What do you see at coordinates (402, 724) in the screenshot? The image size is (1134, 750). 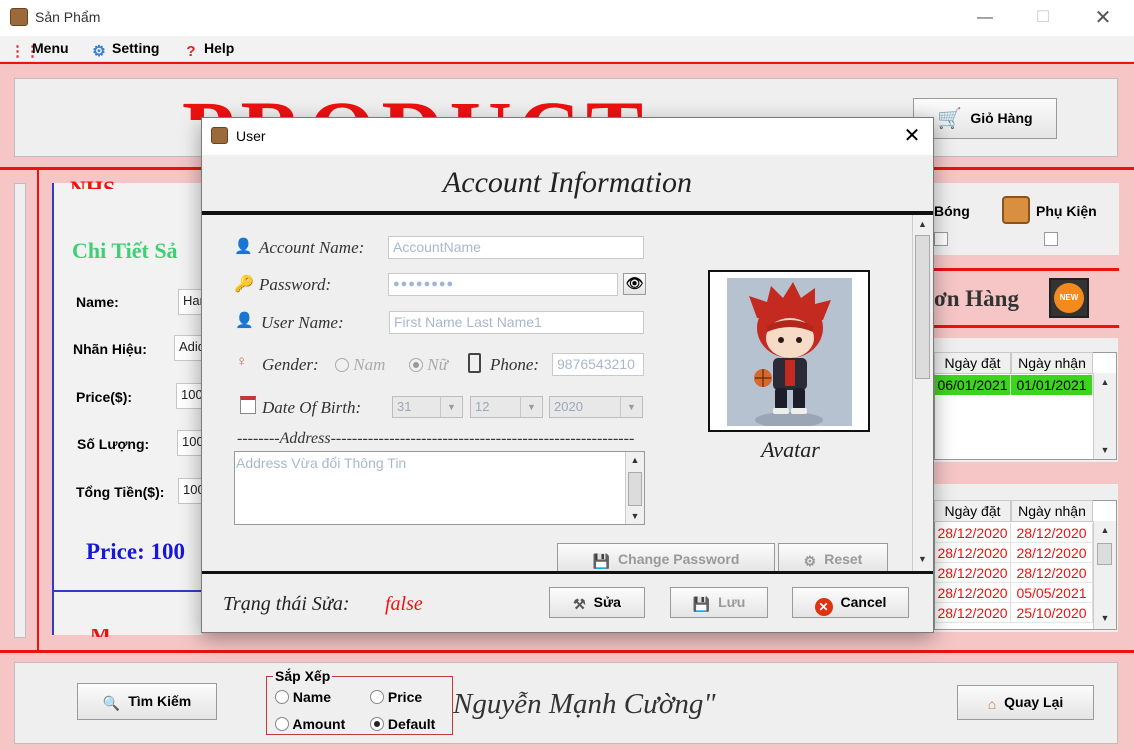 I see `sort-default-option: Default` at bounding box center [402, 724].